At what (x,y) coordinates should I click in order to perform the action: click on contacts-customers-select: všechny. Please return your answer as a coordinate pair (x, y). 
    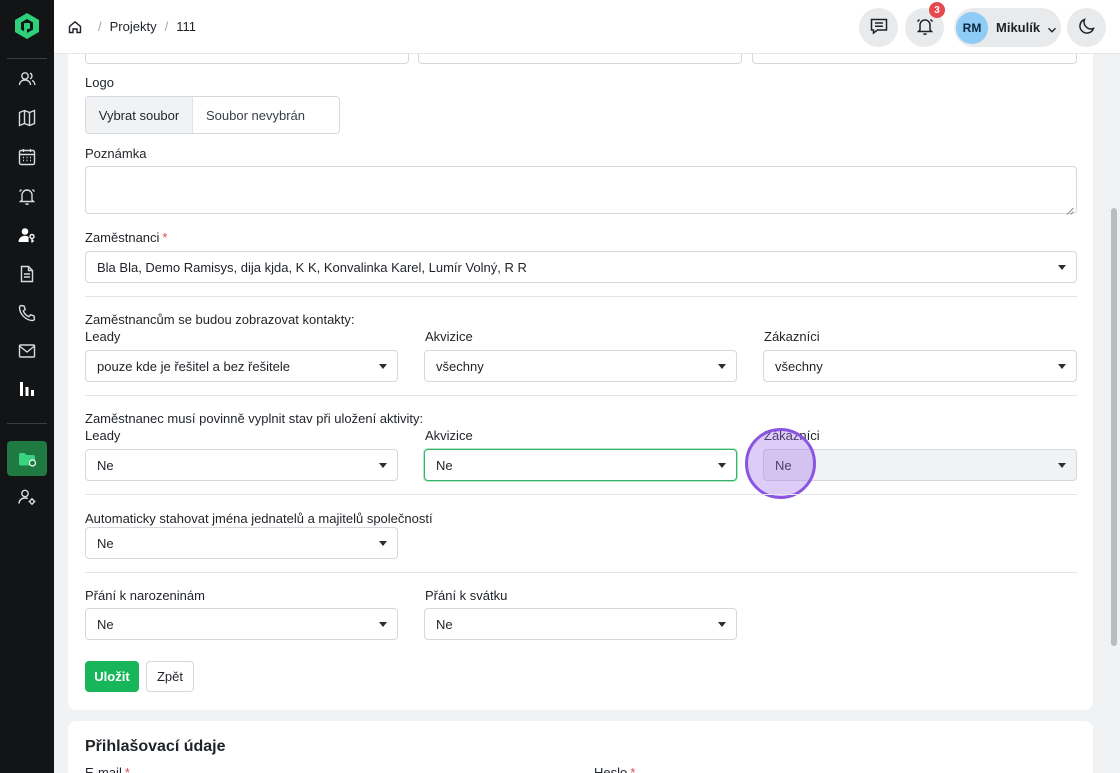
    Looking at the image, I should click on (920, 366).